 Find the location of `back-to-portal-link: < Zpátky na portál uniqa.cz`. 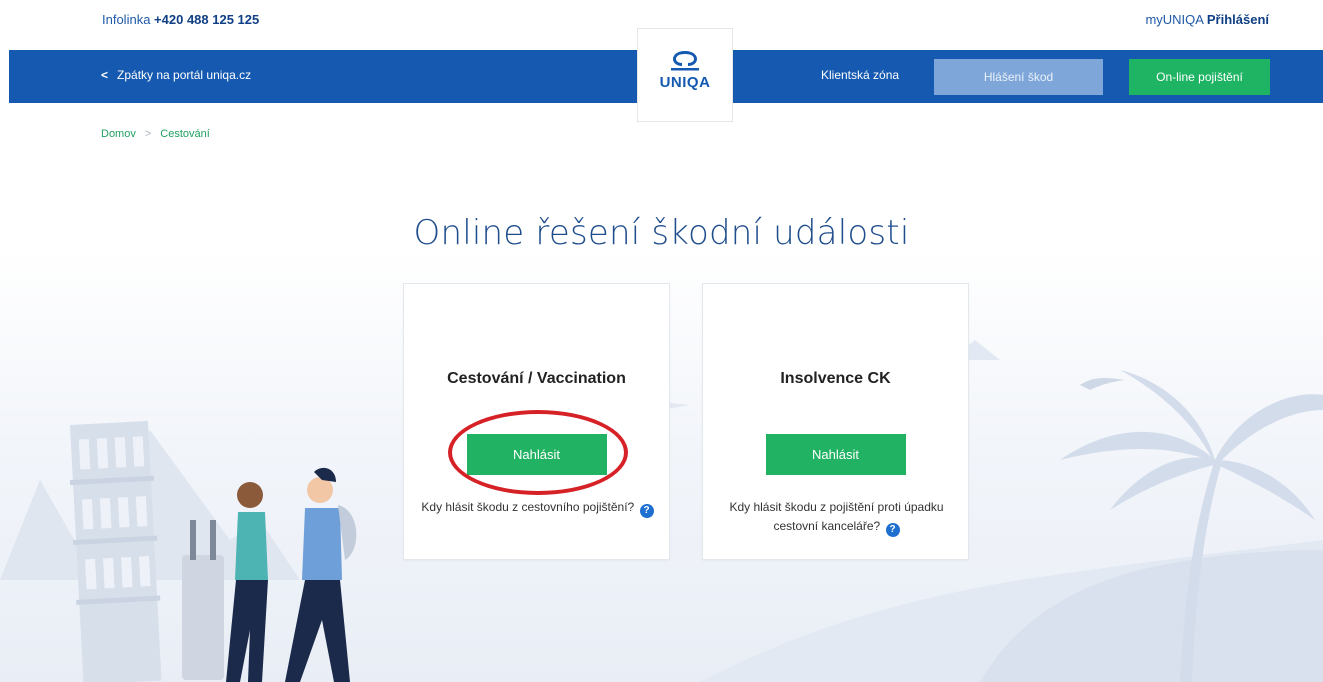

back-to-portal-link: < Zpátky na portál uniqa.cz is located at coordinates (176, 75).